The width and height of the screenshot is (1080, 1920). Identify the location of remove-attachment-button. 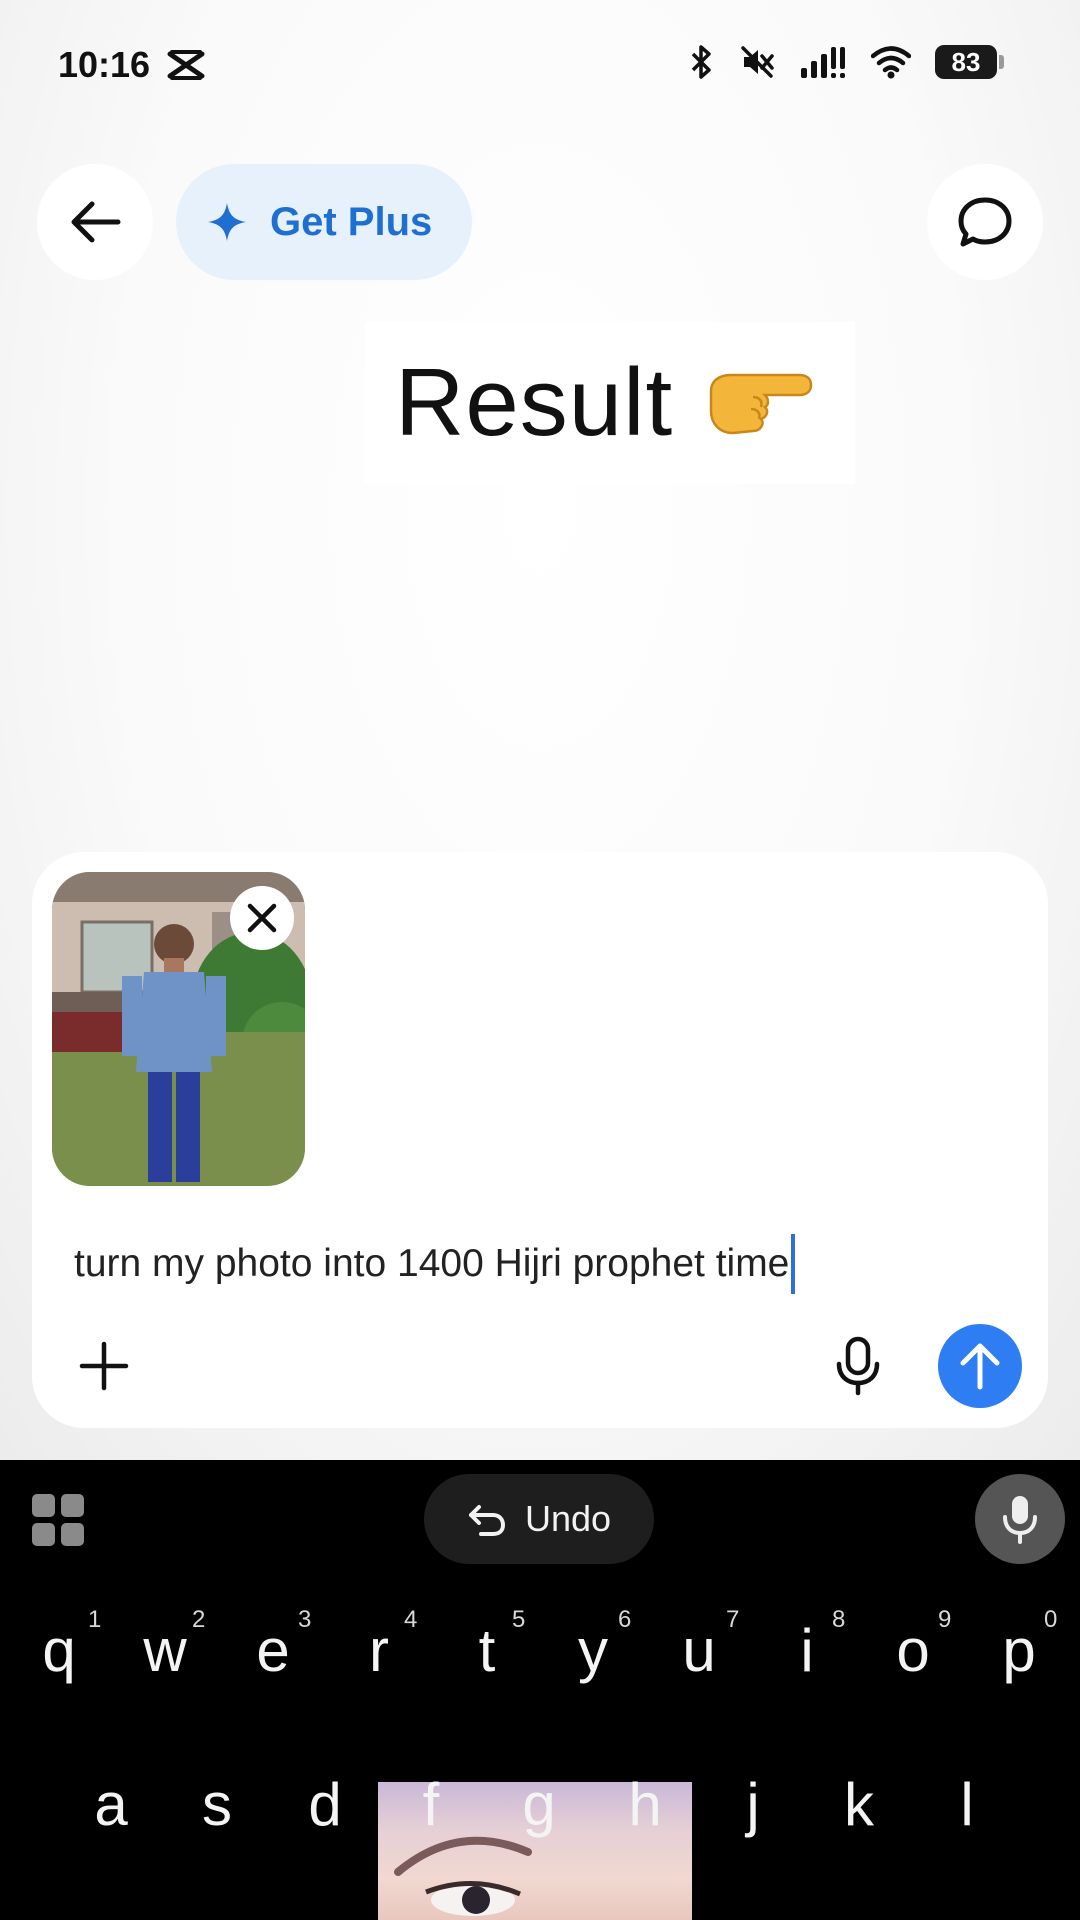
(262, 918).